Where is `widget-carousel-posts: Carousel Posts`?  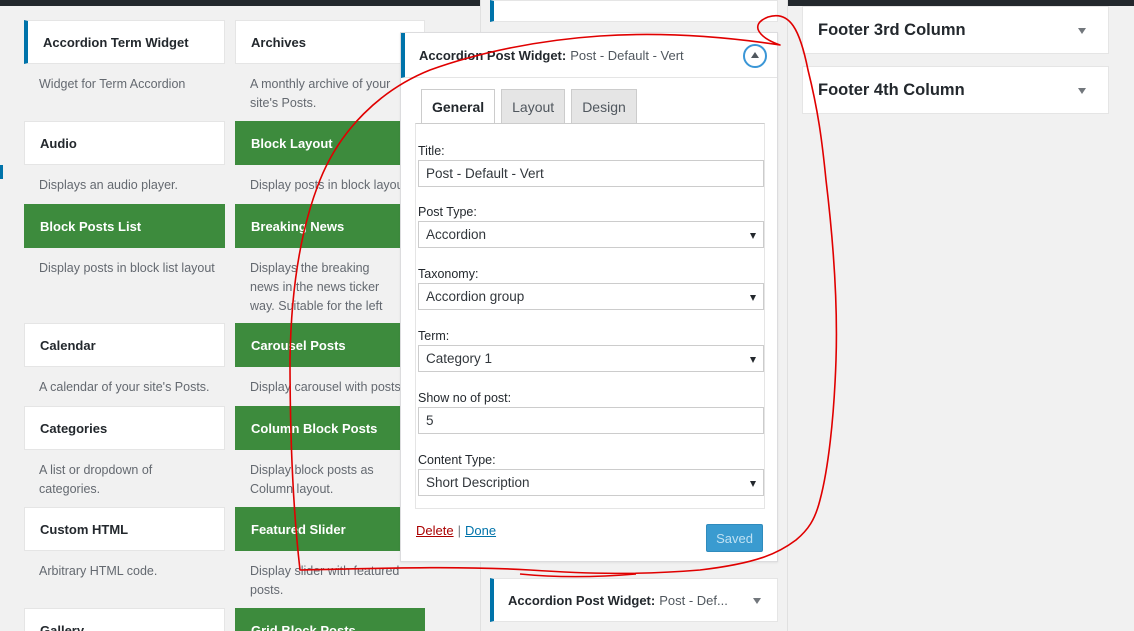 widget-carousel-posts: Carousel Posts is located at coordinates (330, 345).